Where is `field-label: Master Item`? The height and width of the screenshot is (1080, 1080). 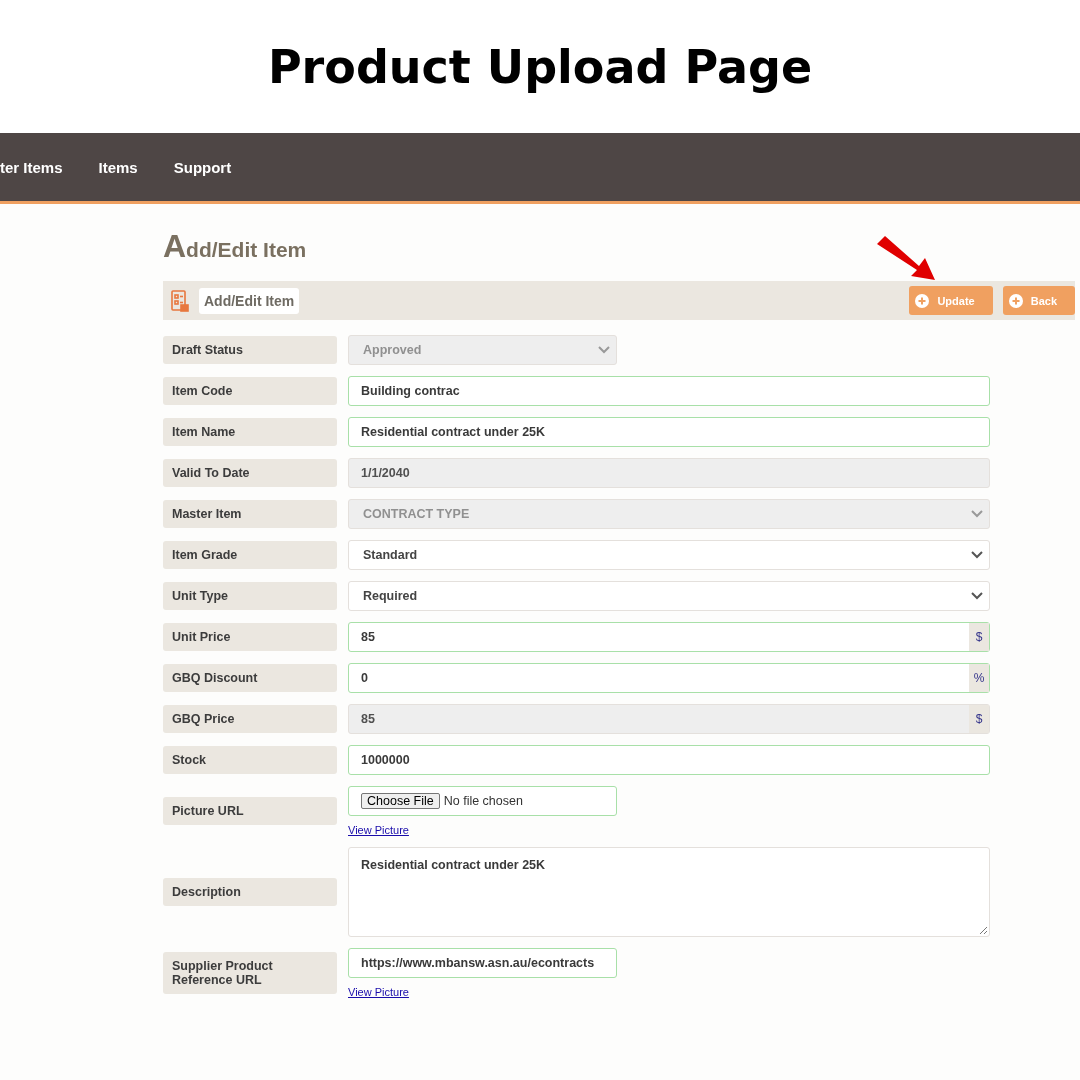 field-label: Master Item is located at coordinates (250, 514).